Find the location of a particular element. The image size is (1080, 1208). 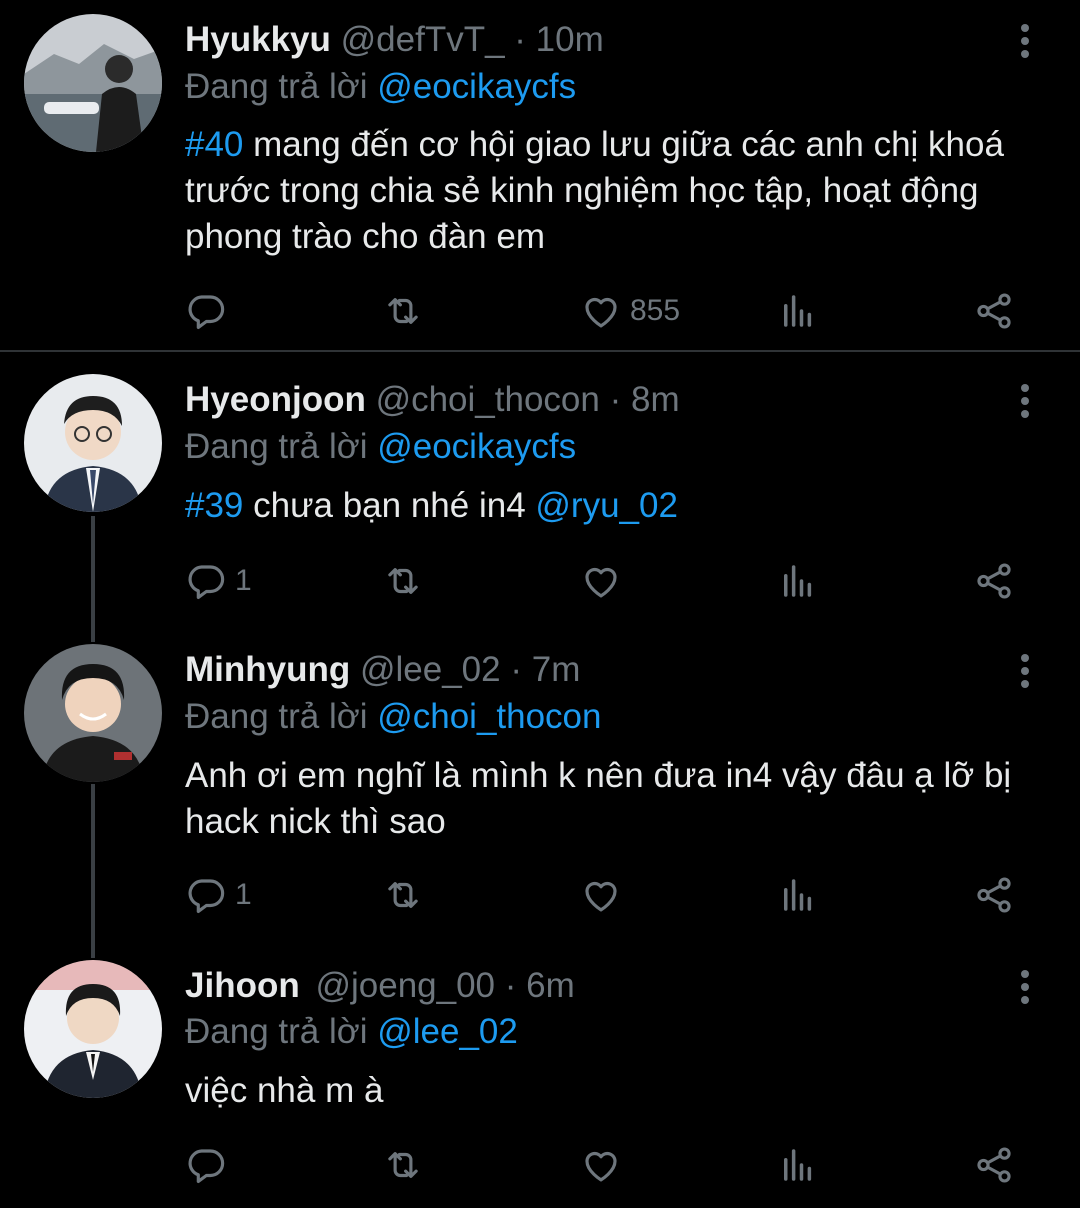

tweet-header: Hyeonjoon @choi_thocon · 8m is located at coordinates (432, 400).